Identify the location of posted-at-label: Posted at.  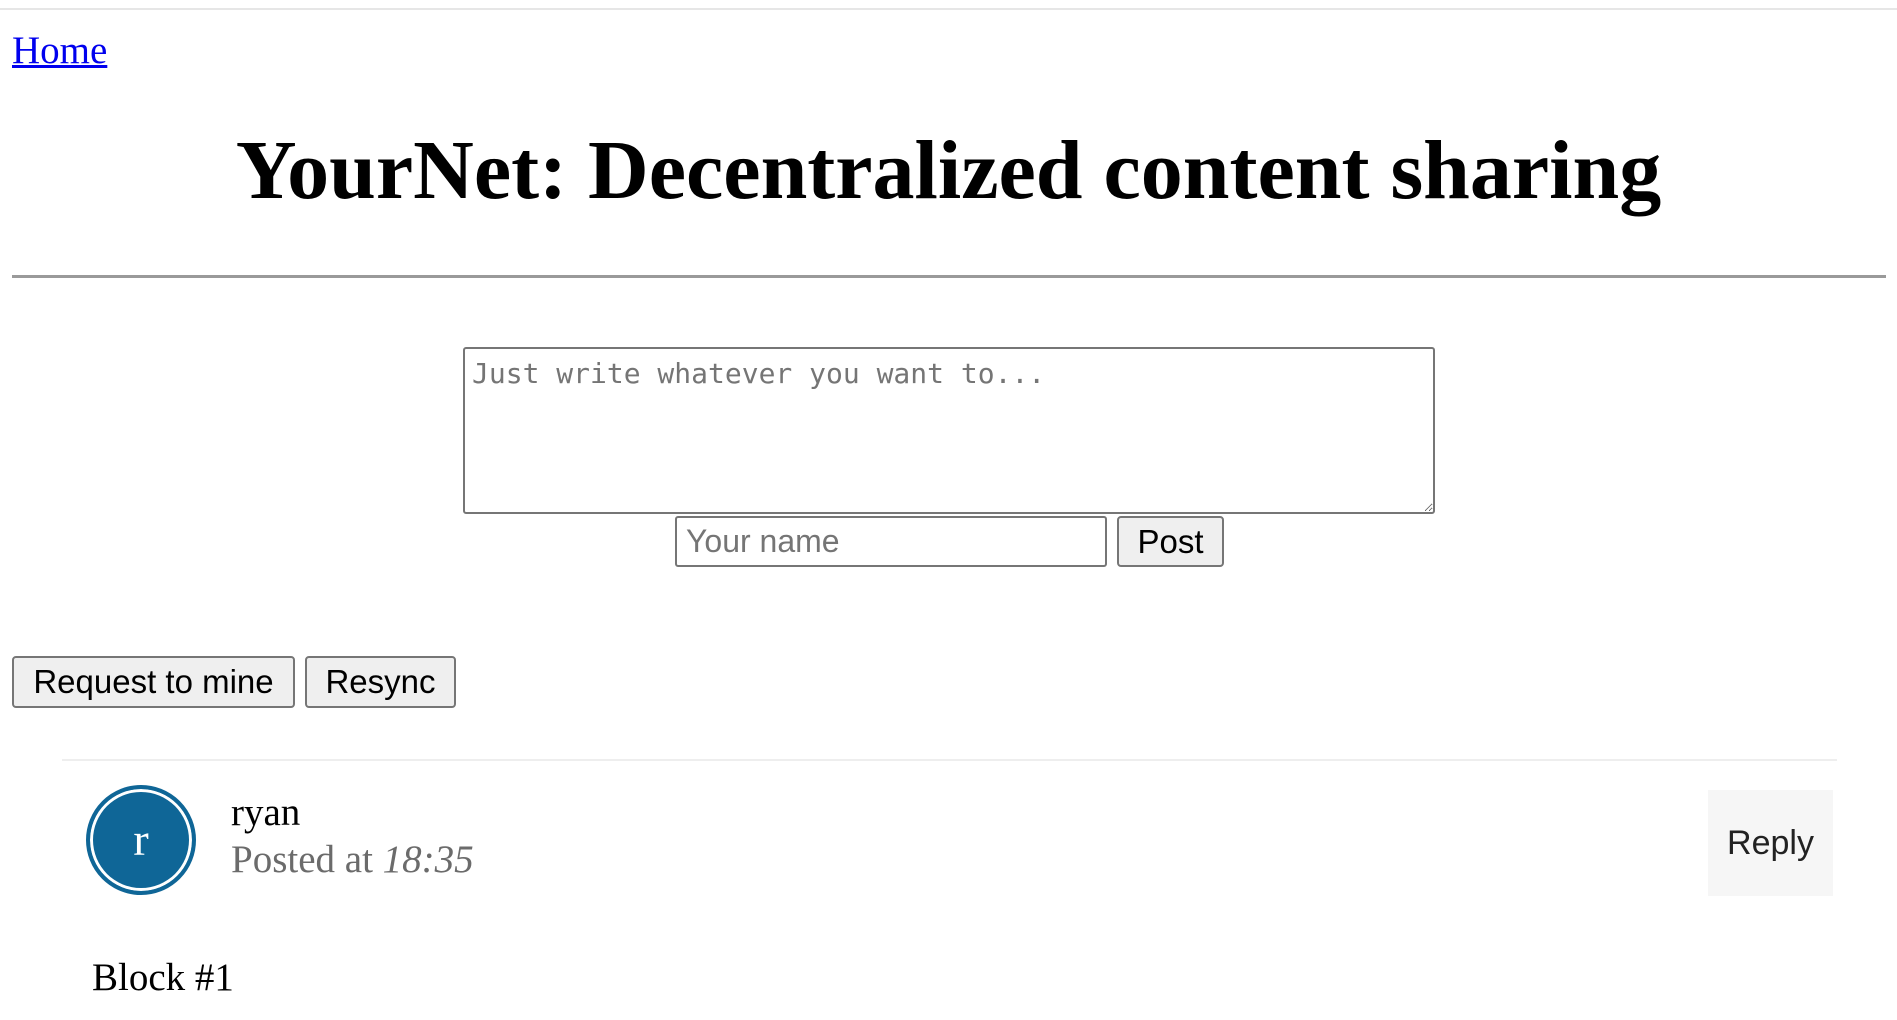
(302, 859).